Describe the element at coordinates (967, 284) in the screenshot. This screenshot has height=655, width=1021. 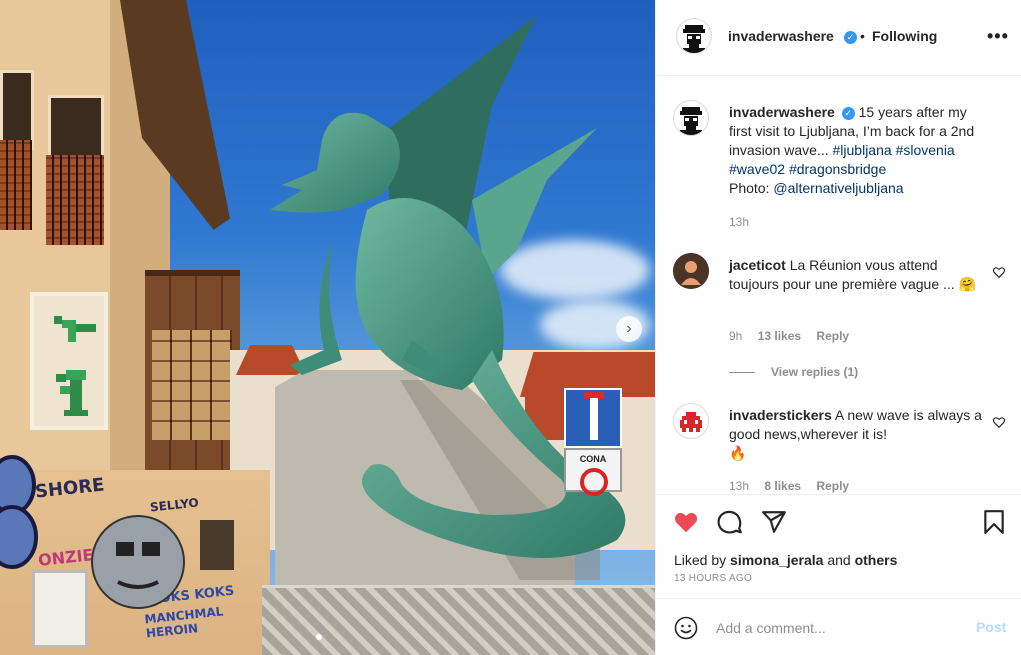
I see `comment-emoji: 🤗` at that location.